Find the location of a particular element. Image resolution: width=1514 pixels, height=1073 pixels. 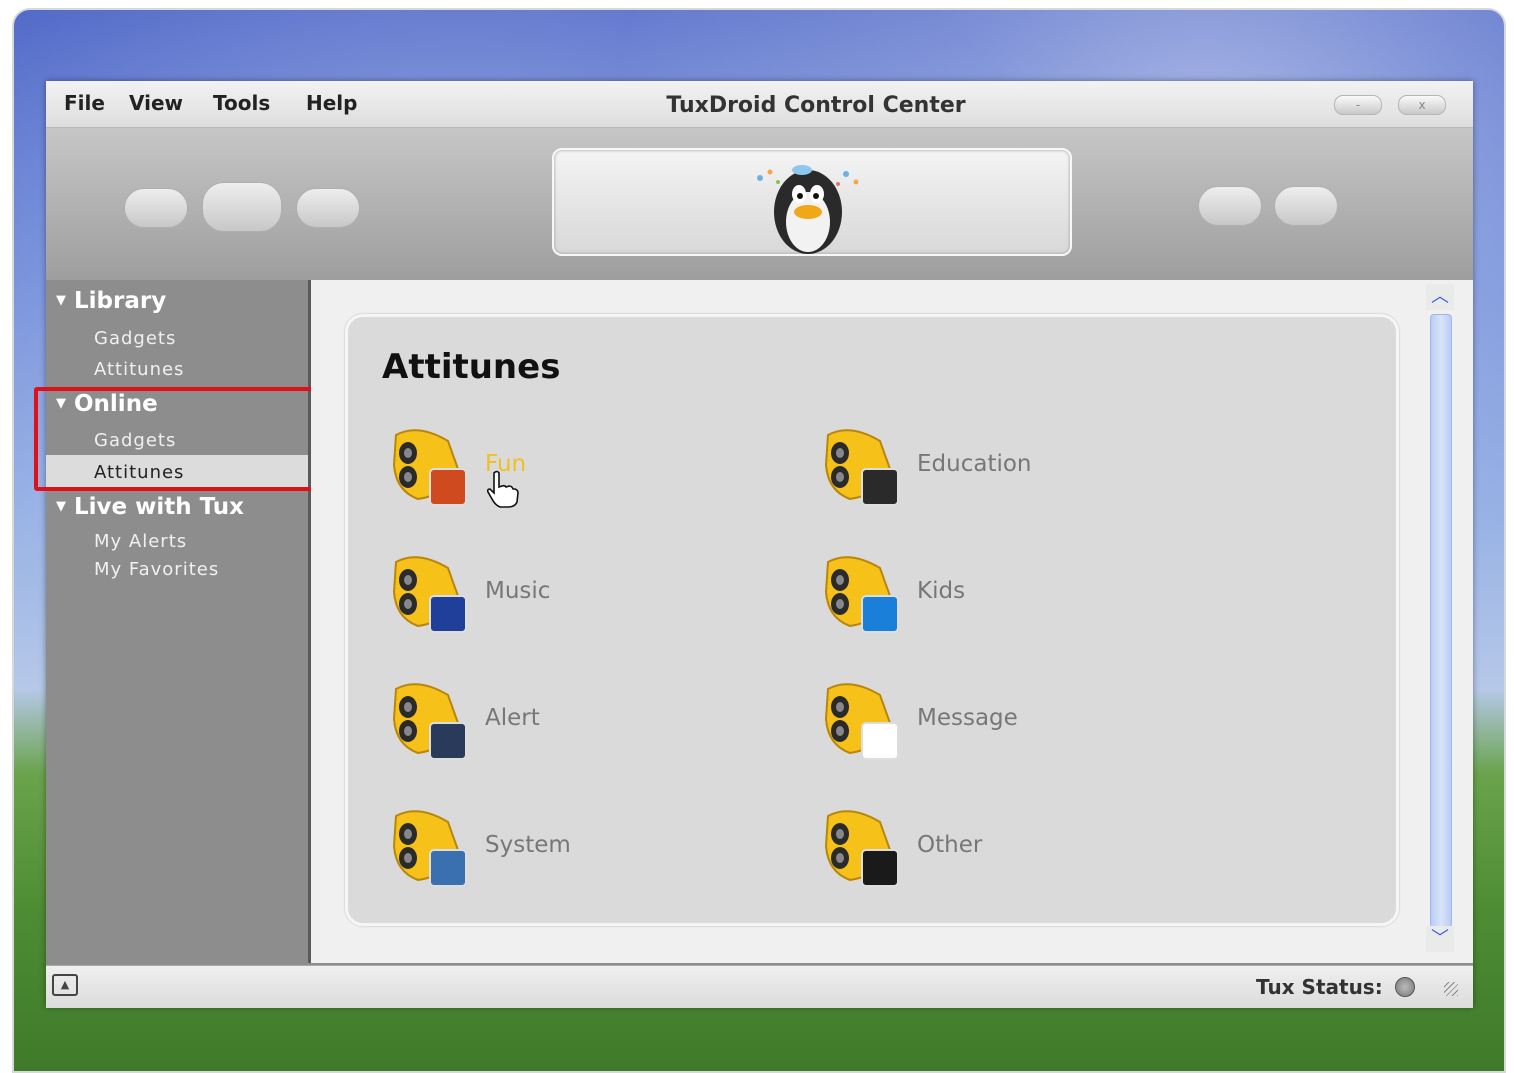

category-music: Music is located at coordinates (598, 597).